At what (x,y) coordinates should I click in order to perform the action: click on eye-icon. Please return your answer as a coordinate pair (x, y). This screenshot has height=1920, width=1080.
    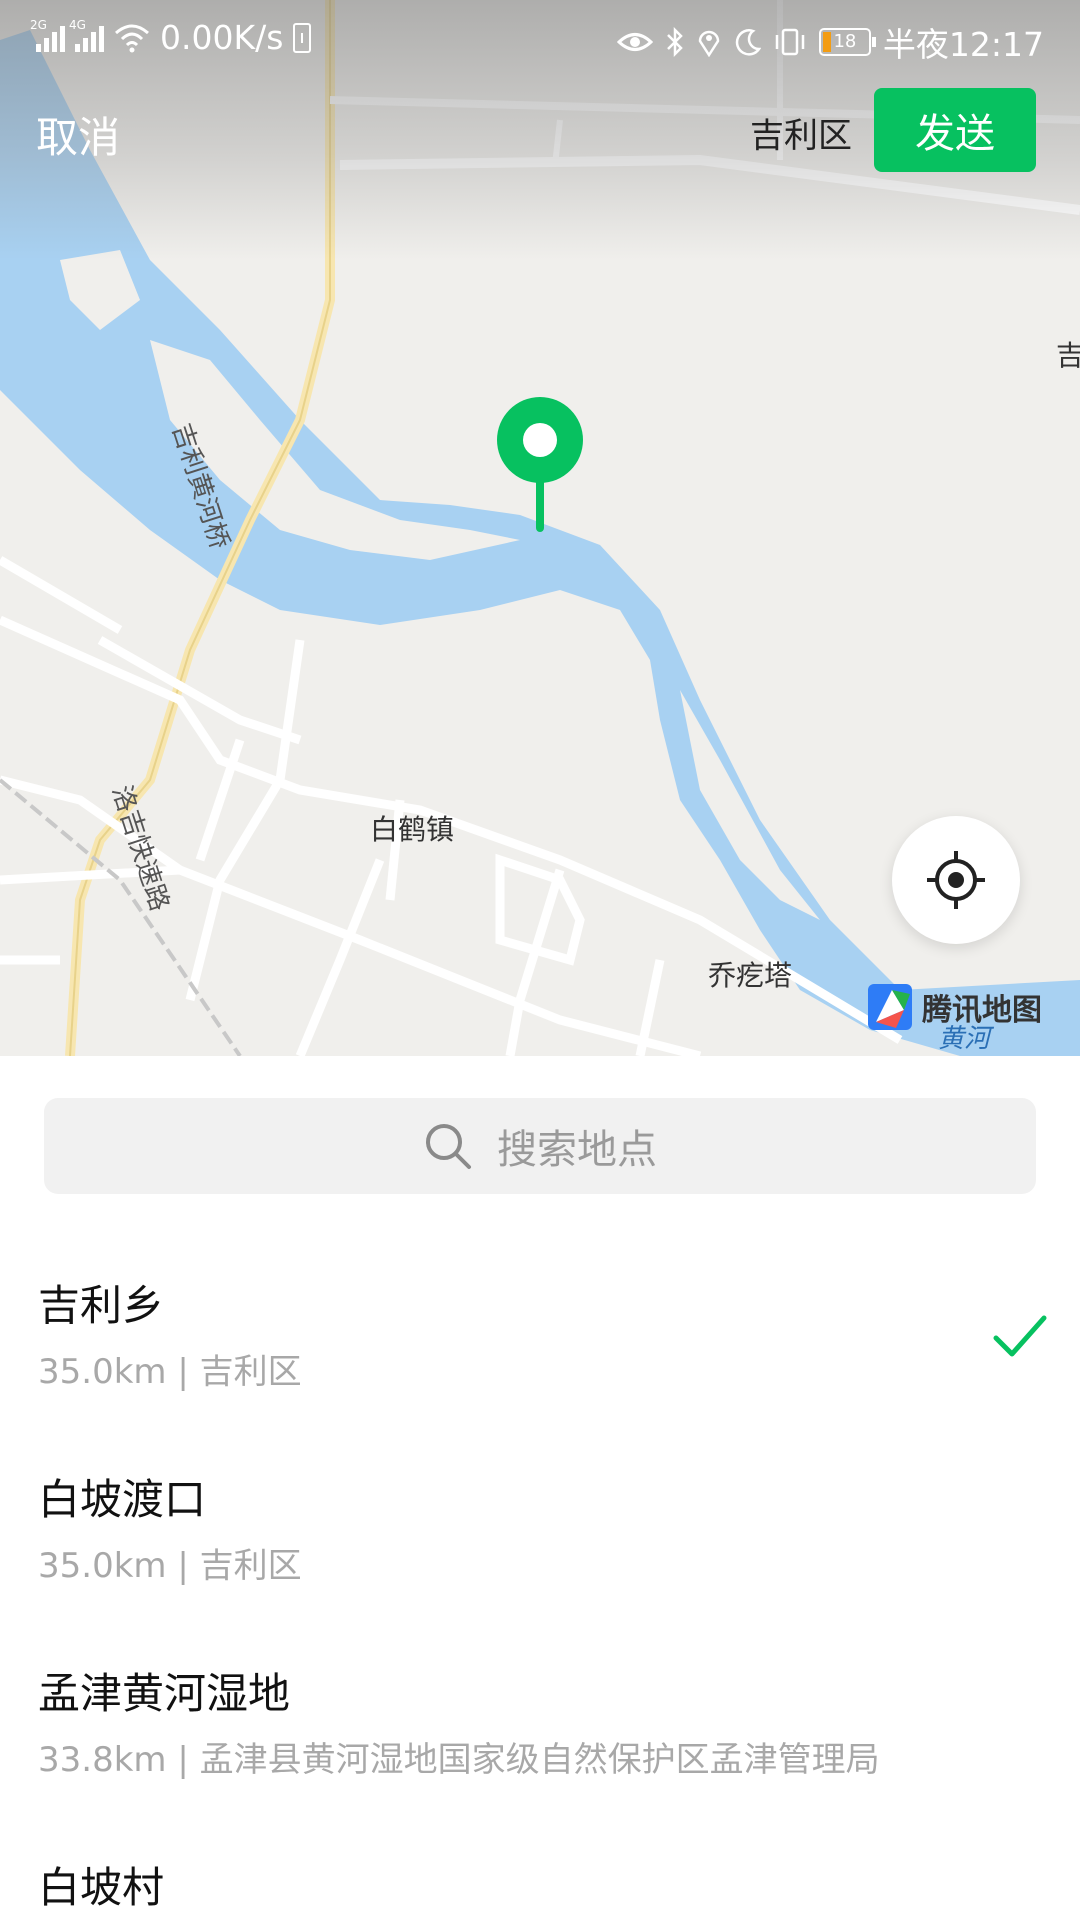
    Looking at the image, I should click on (634, 42).